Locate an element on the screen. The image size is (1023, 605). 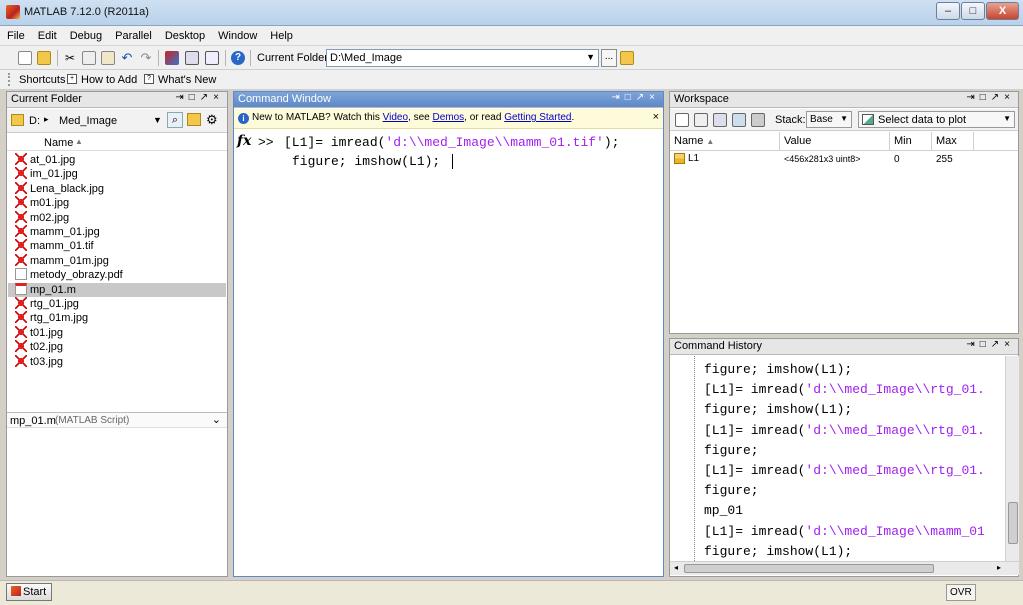
delete-variable-icon is located at coordinates (758, 120).